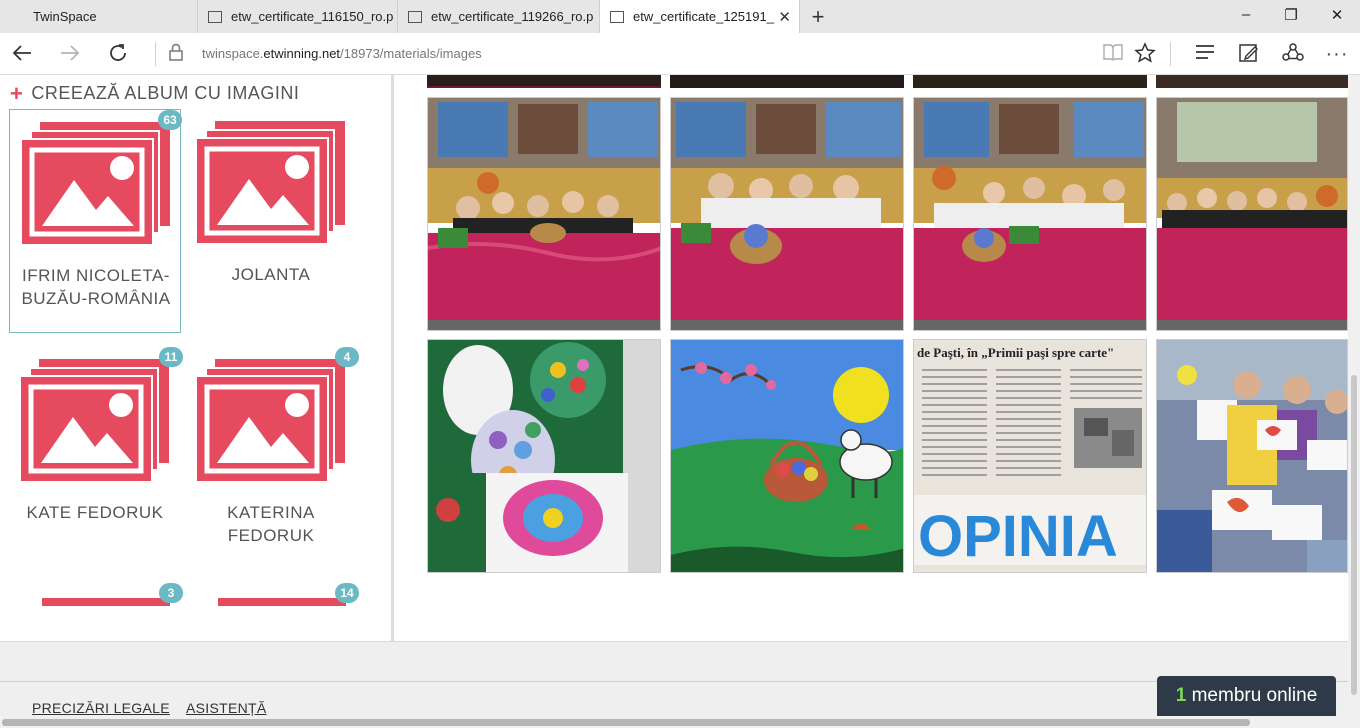 This screenshot has height=728, width=1360. Describe the element at coordinates (312, 16) in the screenshot. I see `tab-title: etw_certificate_116150_ro.p` at that location.